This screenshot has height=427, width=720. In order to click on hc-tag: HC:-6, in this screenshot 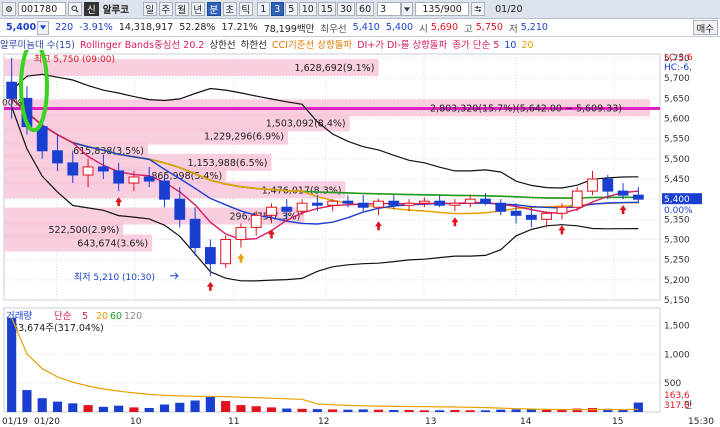, I will do `click(678, 68)`.